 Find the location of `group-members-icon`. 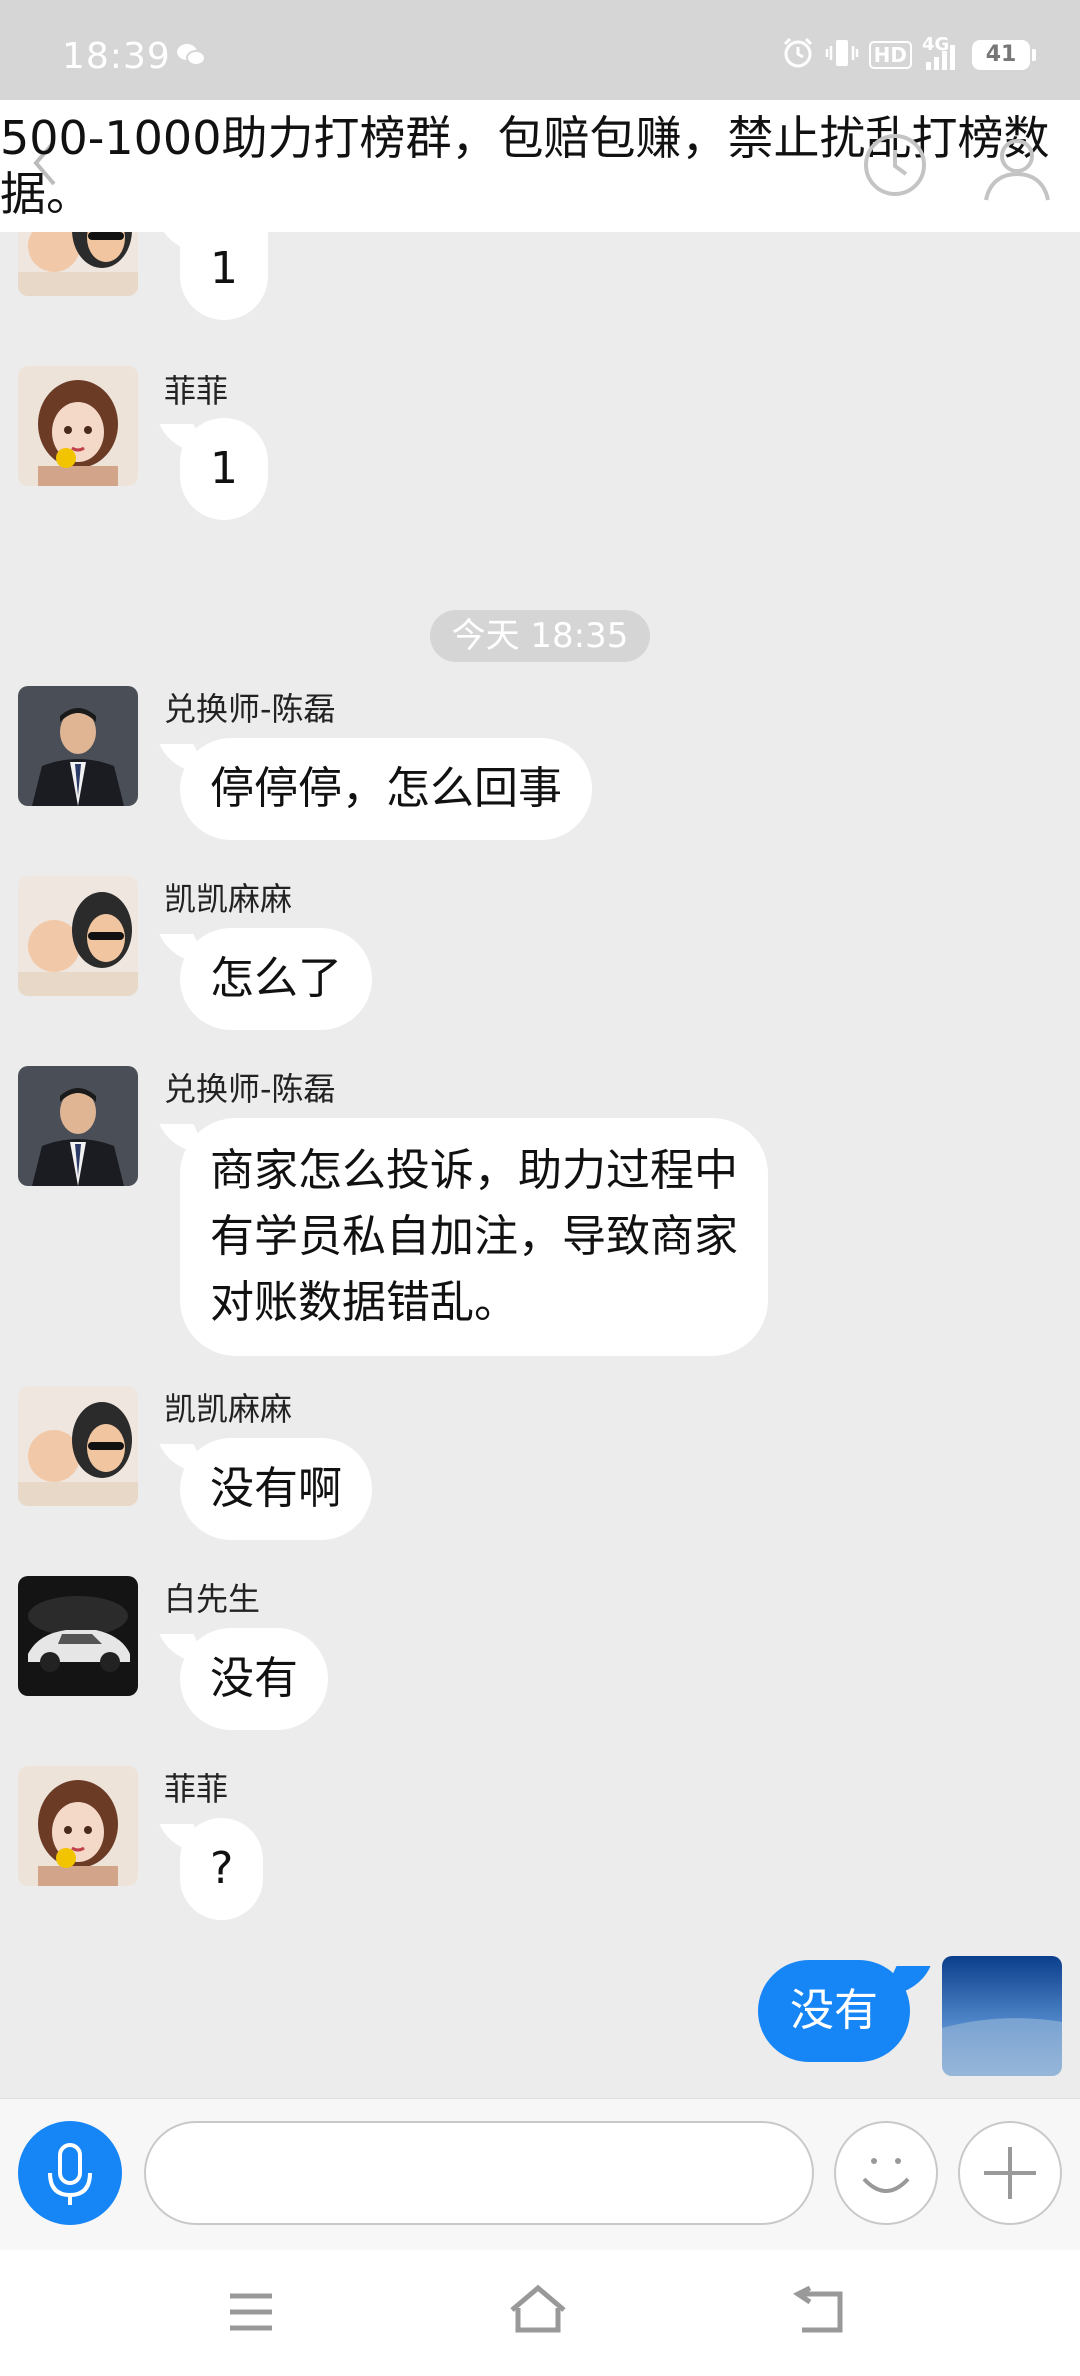

group-members-icon is located at coordinates (1017, 169).